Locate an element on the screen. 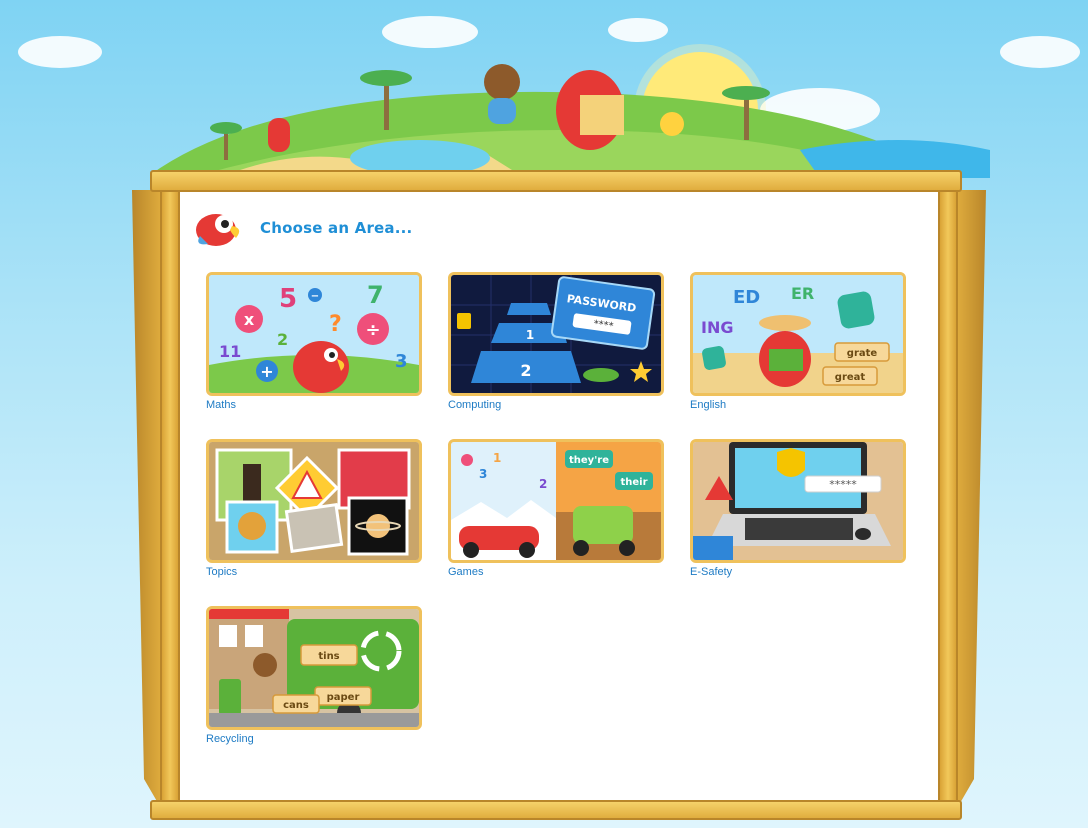  rocket is located at coordinates (279, 135).